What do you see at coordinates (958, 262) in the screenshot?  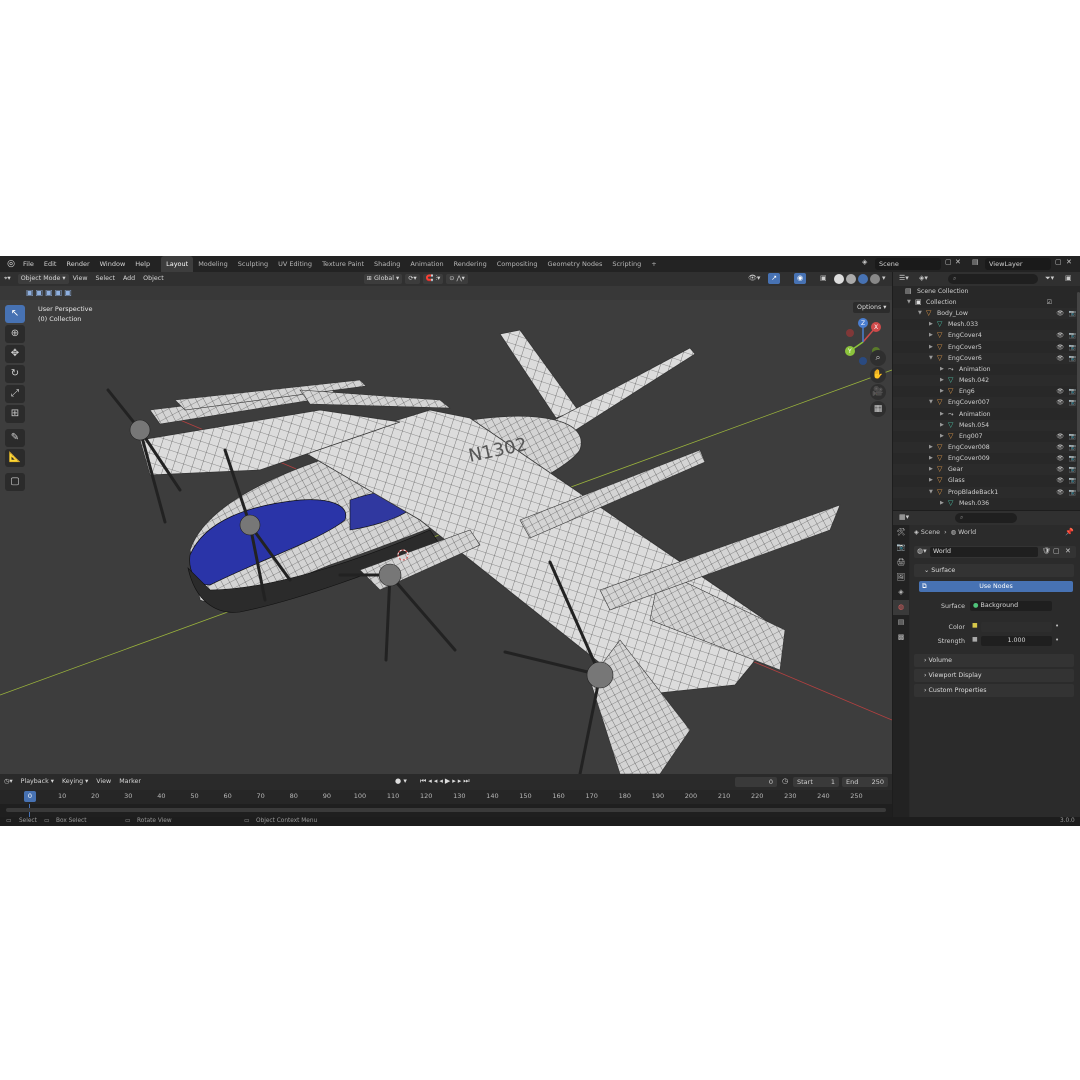 I see `delete-scene-icon: ✕` at bounding box center [958, 262].